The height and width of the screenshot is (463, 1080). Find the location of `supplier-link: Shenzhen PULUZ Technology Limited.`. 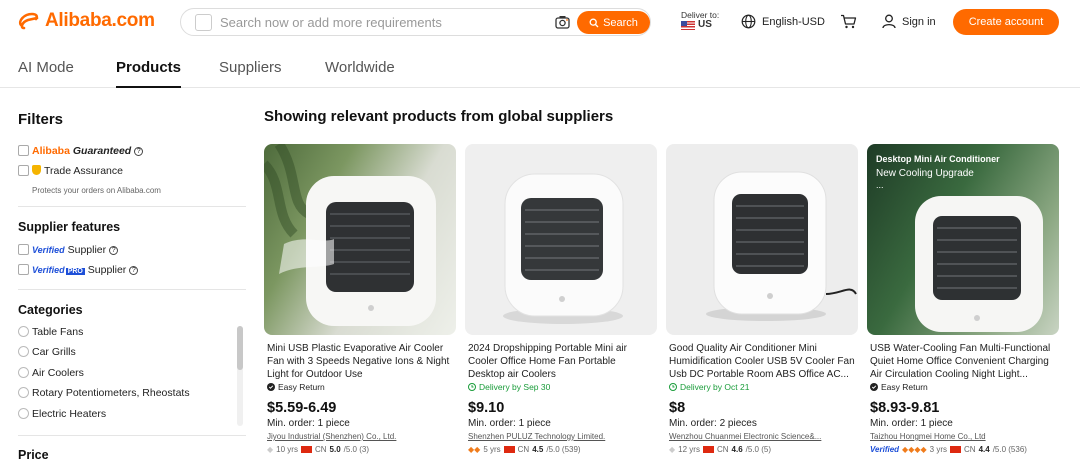

supplier-link: Shenzhen PULUZ Technology Limited. is located at coordinates (561, 436).